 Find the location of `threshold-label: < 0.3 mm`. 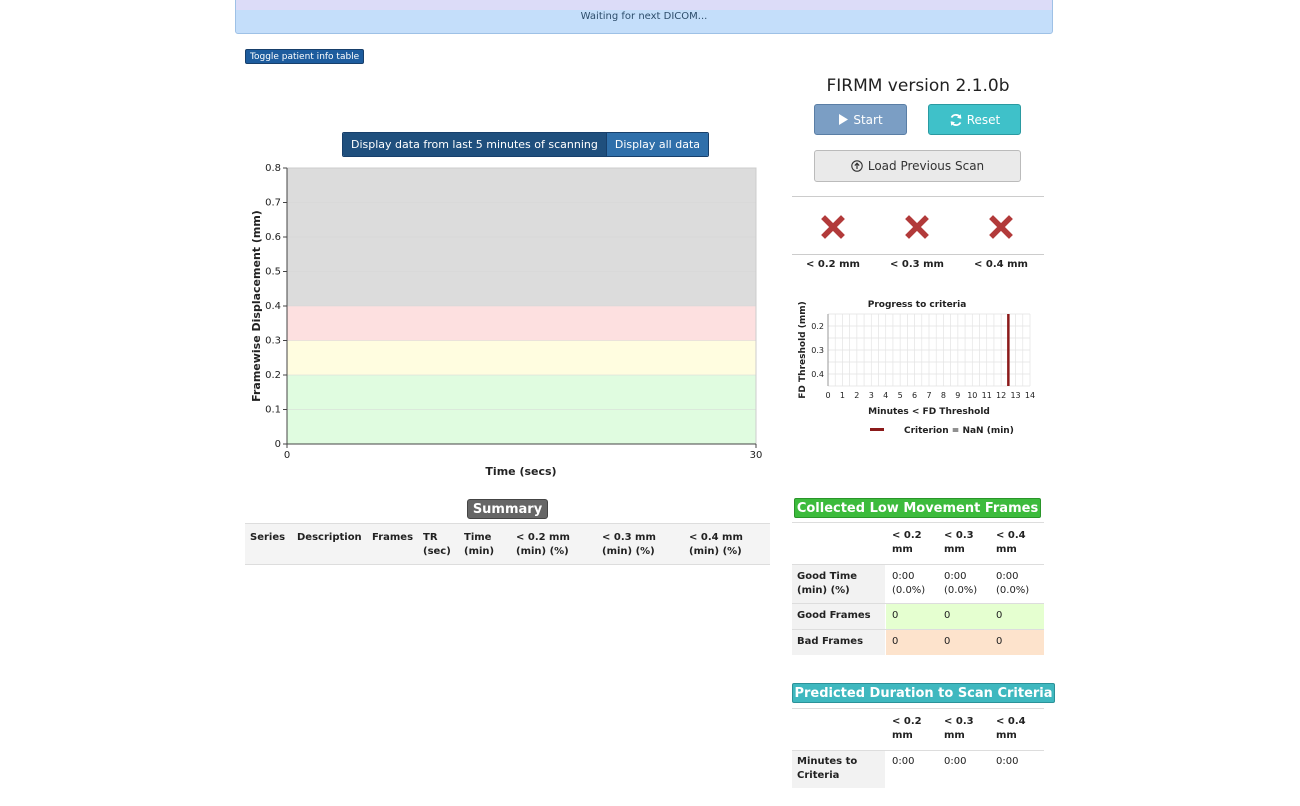

threshold-label: < 0.3 mm is located at coordinates (917, 264).